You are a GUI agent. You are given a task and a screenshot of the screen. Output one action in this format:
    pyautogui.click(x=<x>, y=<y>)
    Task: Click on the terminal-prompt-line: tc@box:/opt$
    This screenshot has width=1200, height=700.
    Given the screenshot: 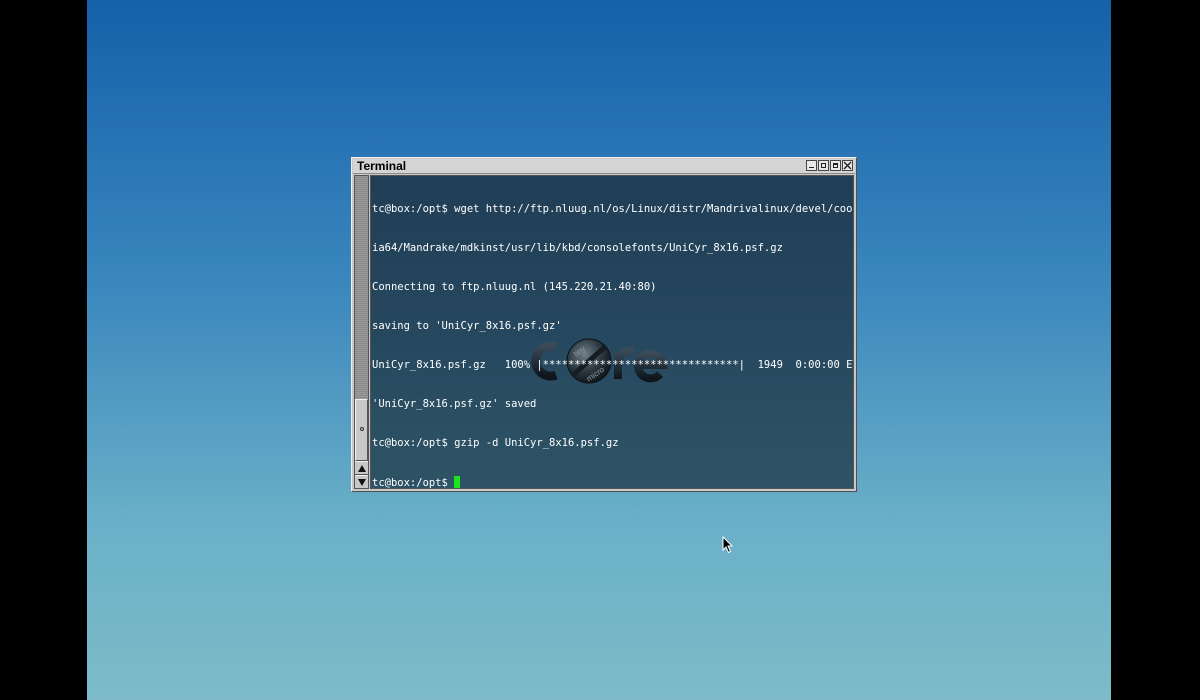 What is the action you would take?
    pyautogui.click(x=612, y=482)
    